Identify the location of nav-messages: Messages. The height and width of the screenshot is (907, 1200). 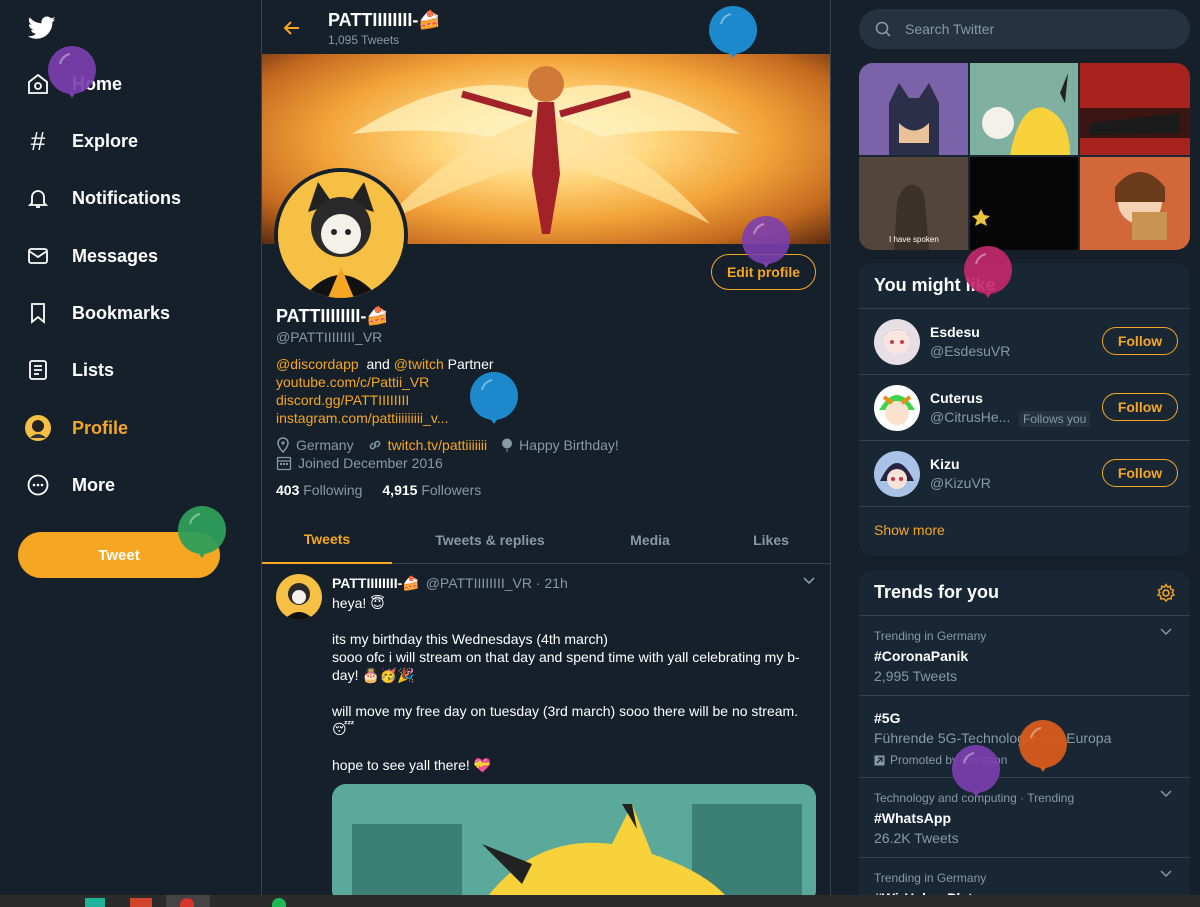
(91, 256).